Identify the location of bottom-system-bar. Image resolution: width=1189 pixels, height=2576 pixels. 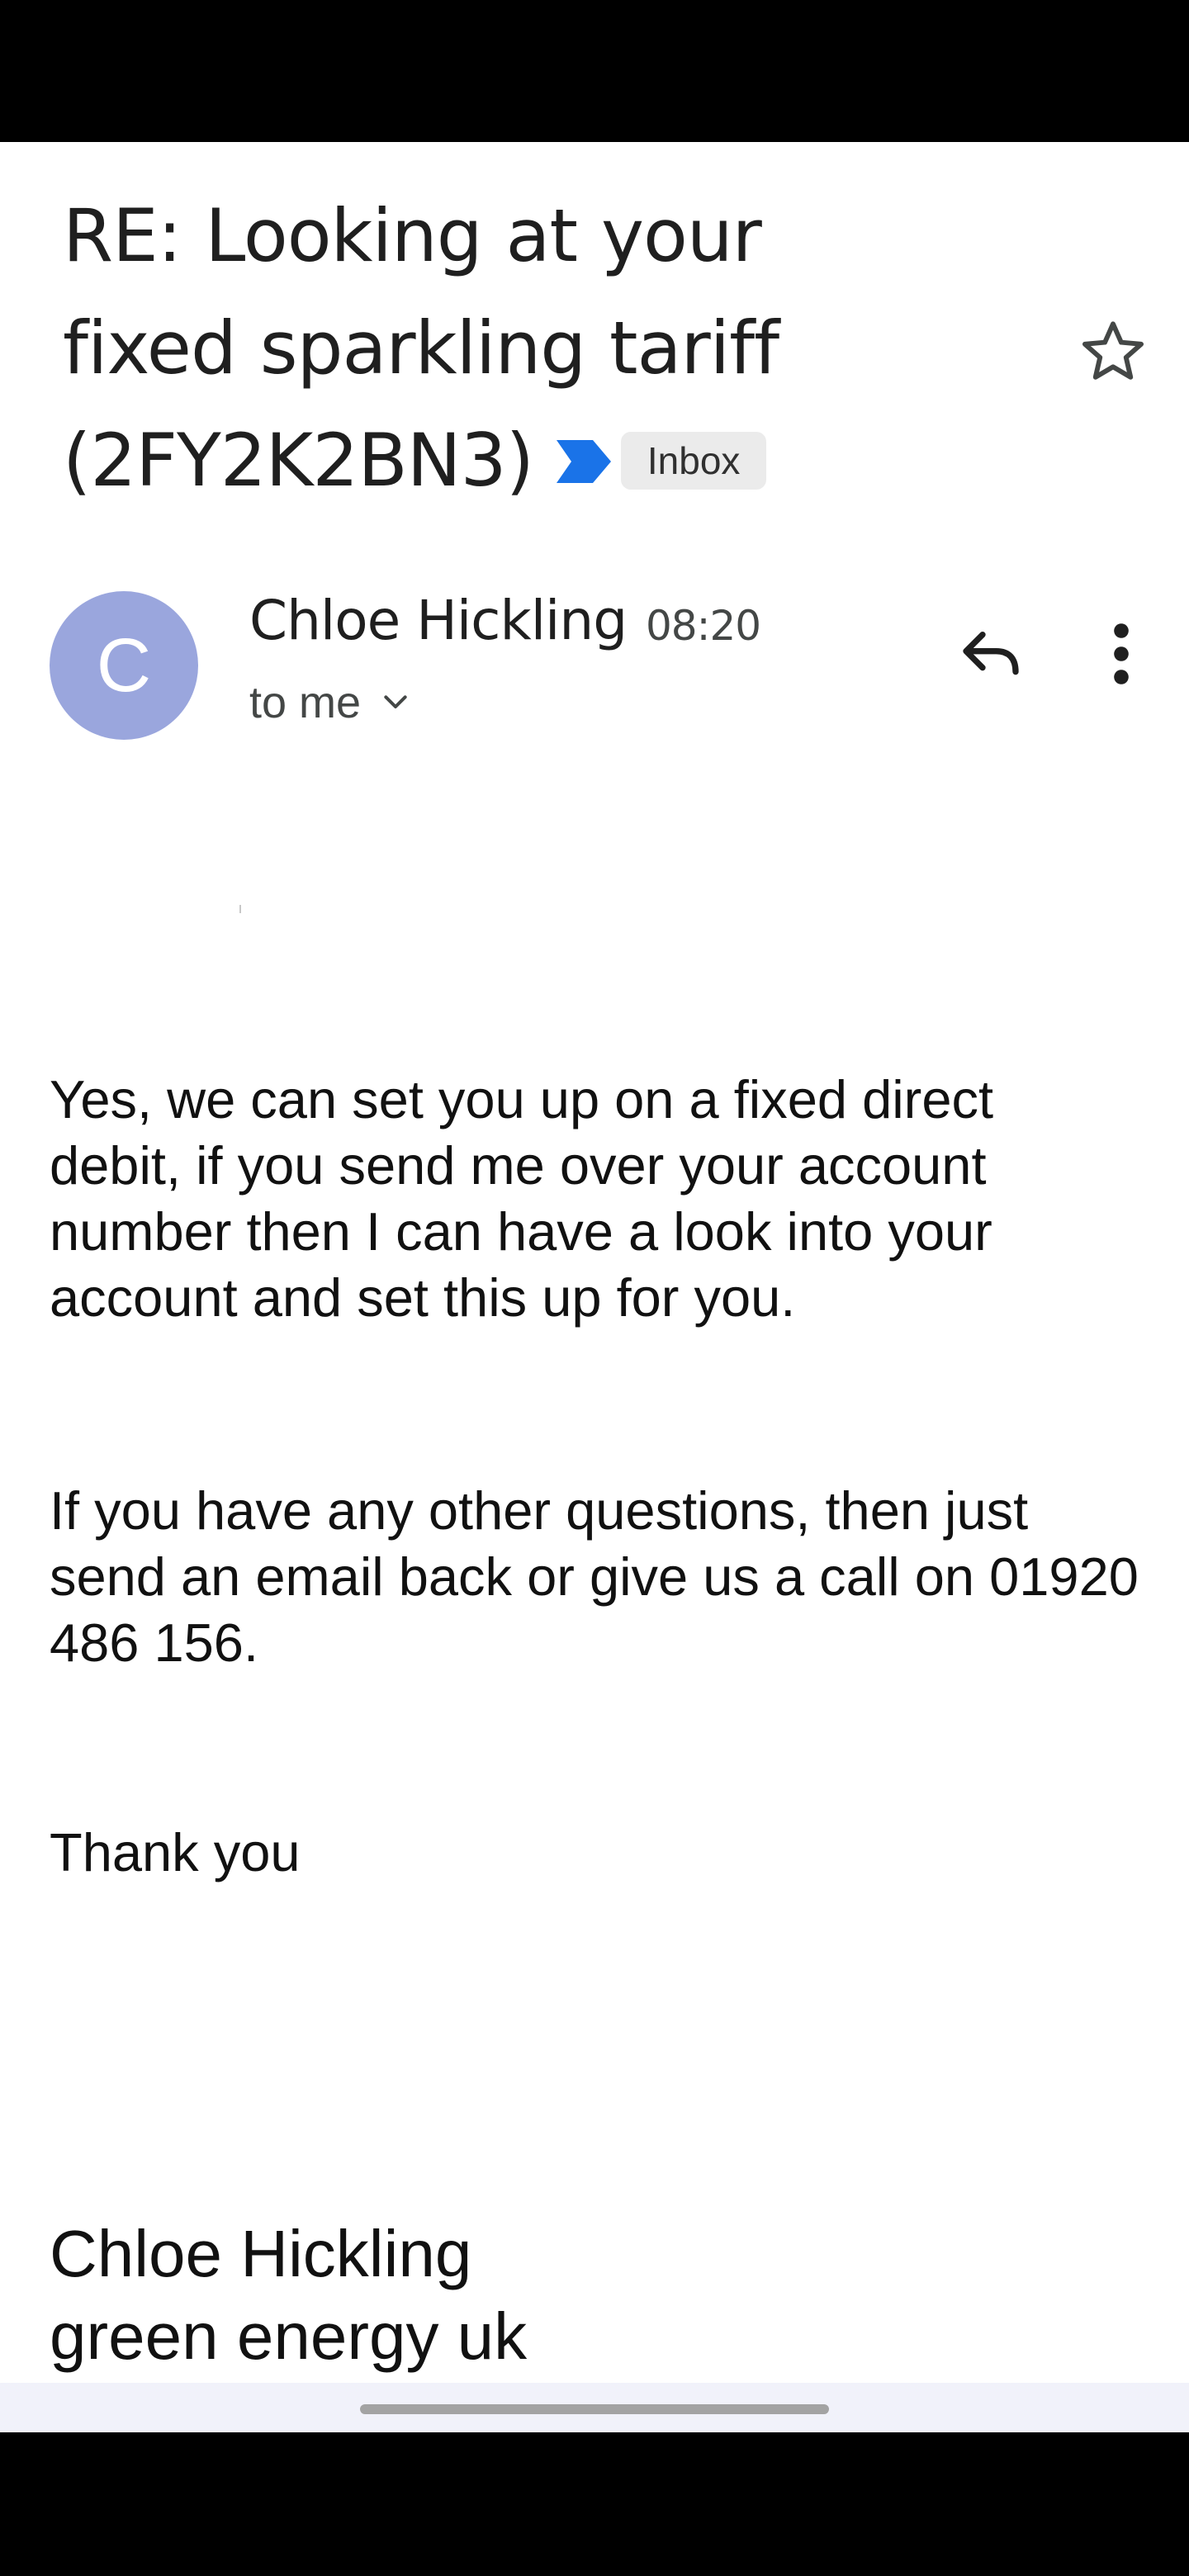
(594, 2504).